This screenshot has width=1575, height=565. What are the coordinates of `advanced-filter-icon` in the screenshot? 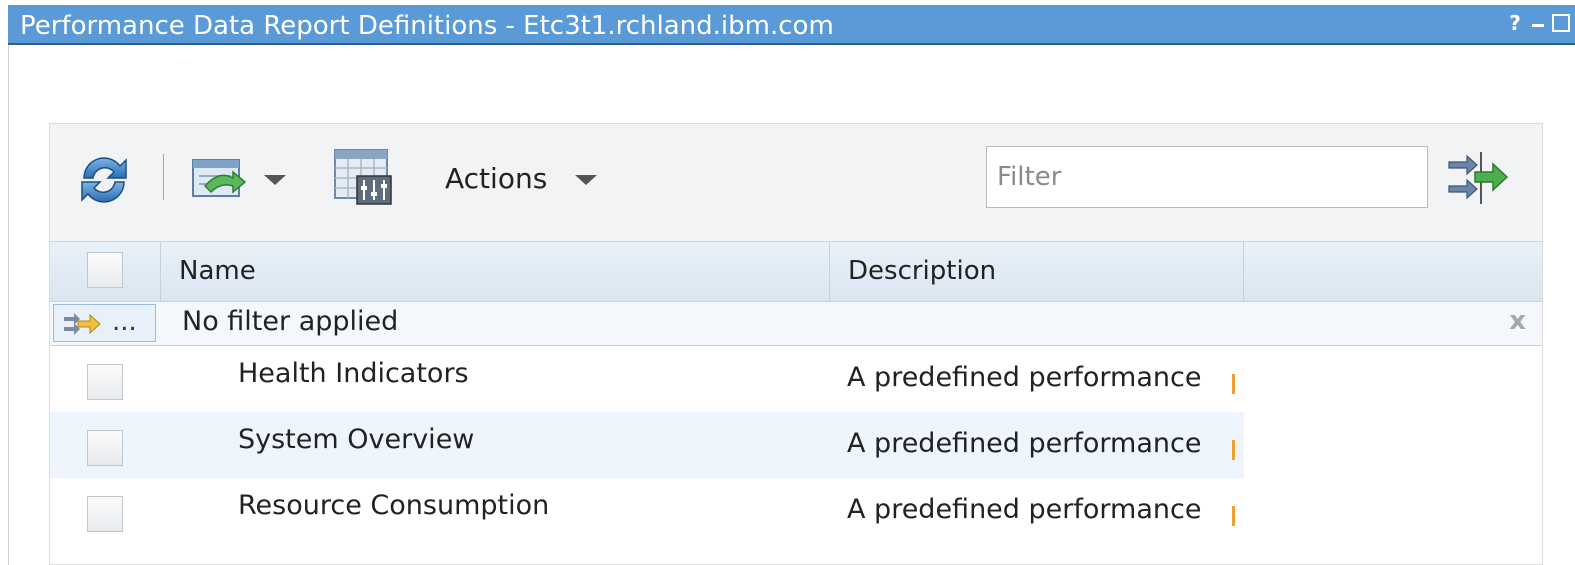 It's located at (1477, 178).